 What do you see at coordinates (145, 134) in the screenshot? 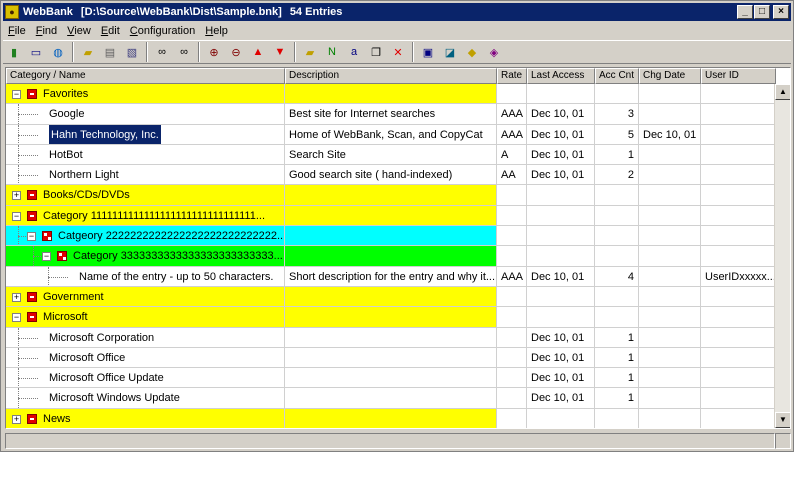
I see `tree-cell: Hahn Technology, Inc.` at bounding box center [145, 134].